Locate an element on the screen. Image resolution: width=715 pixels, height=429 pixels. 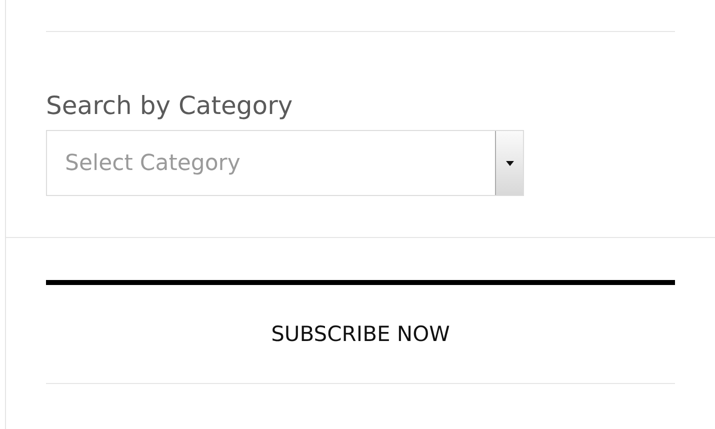
dropdown-button is located at coordinates (509, 163).